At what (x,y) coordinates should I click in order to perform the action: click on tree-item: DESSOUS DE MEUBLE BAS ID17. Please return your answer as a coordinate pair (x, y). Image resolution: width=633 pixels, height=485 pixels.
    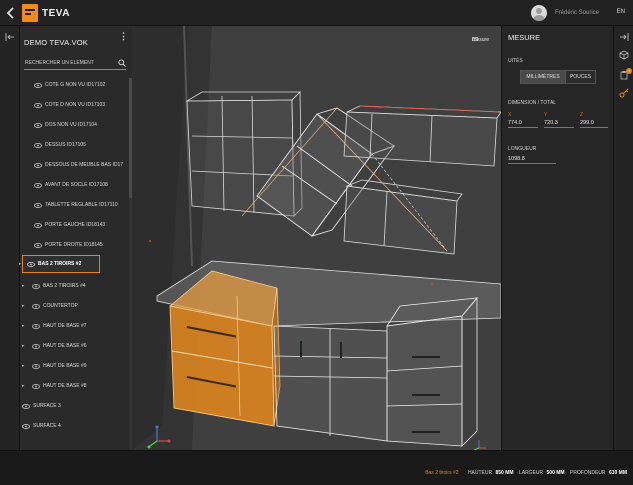
    Looking at the image, I should click on (82, 165).